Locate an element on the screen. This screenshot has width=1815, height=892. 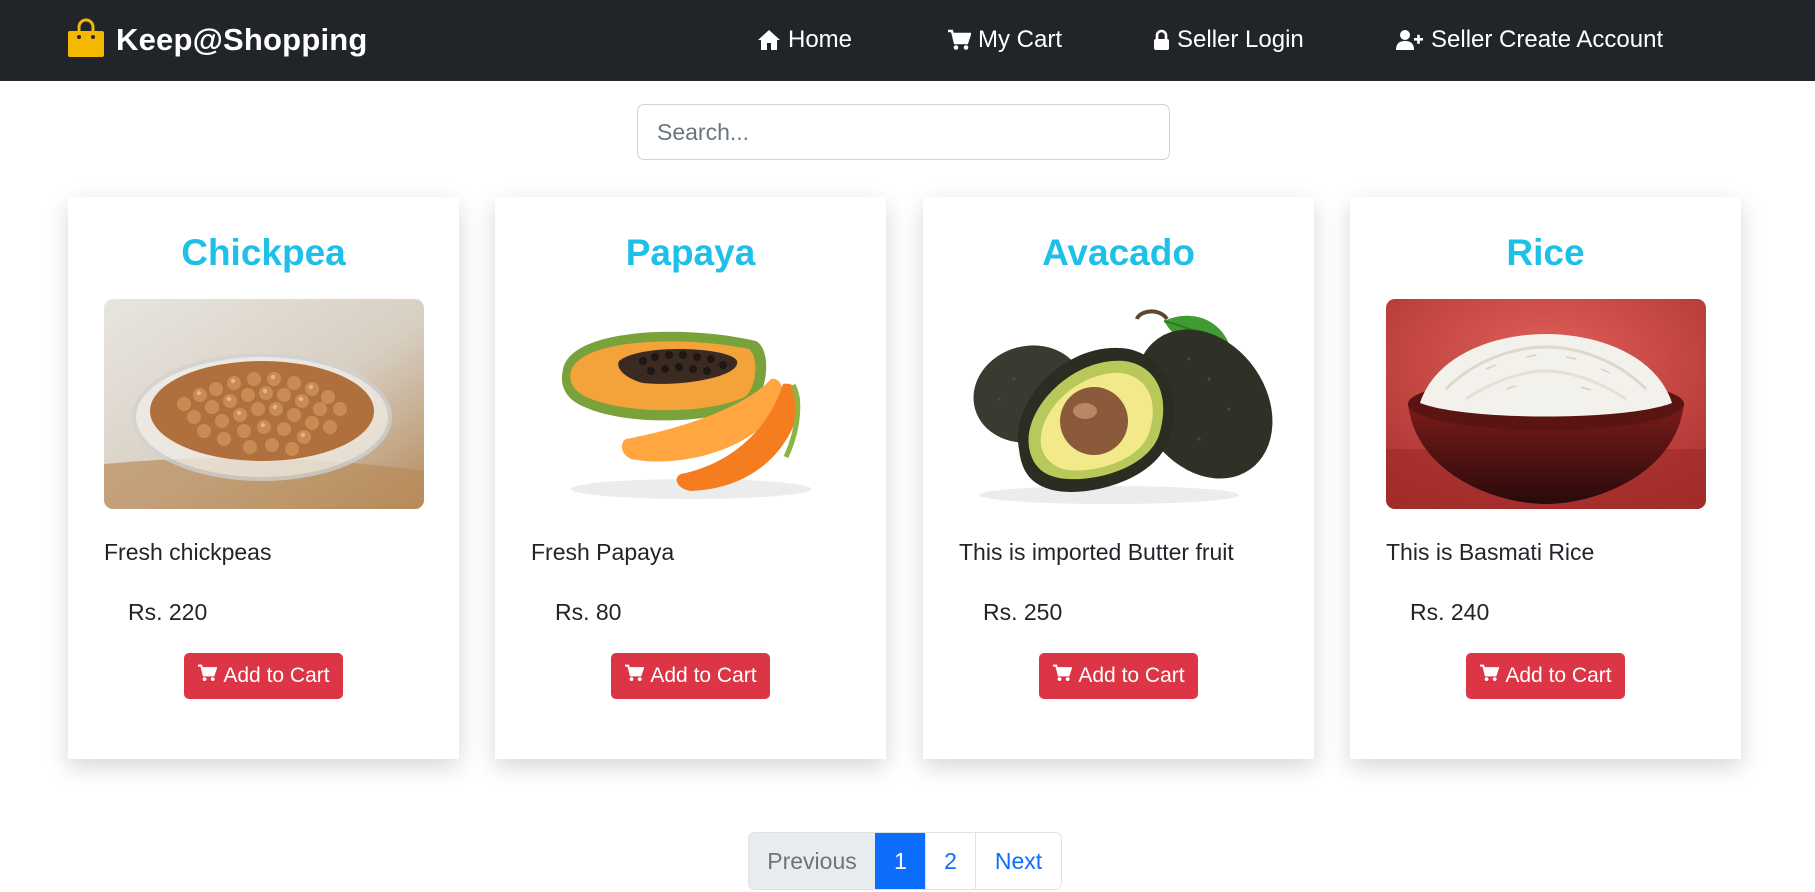
brand-name: Keep@Shopping is located at coordinates (242, 39).